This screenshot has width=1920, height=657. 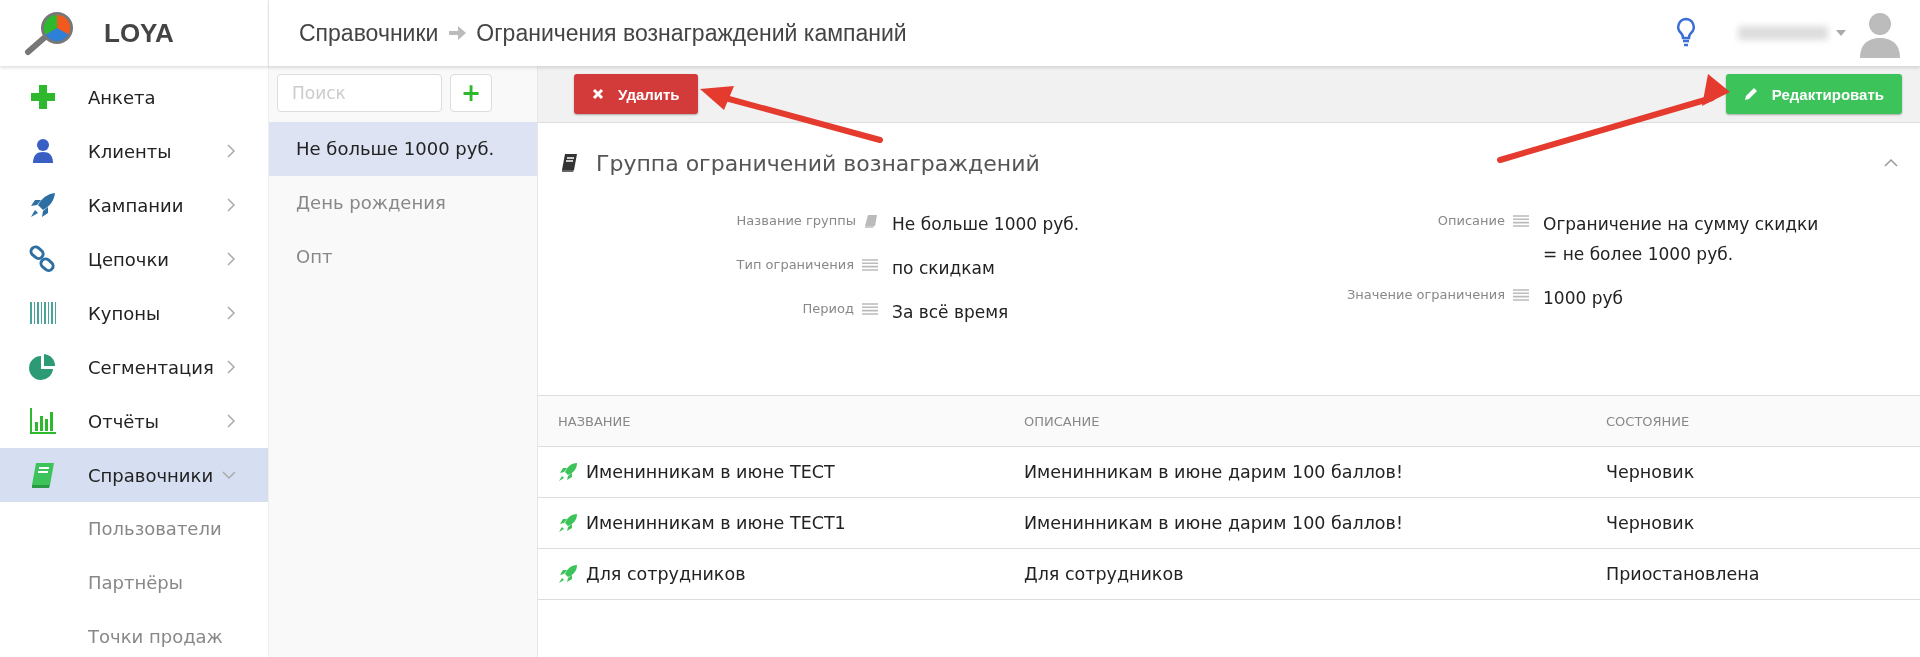 I want to click on chain-icon, so click(x=43, y=259).